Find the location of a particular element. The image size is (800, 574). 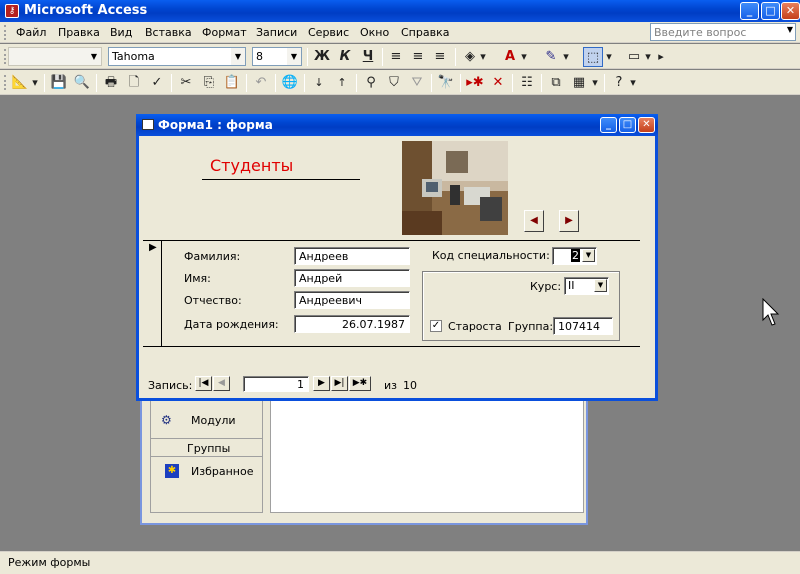

bold-button: Ж is located at coordinates (322, 57).